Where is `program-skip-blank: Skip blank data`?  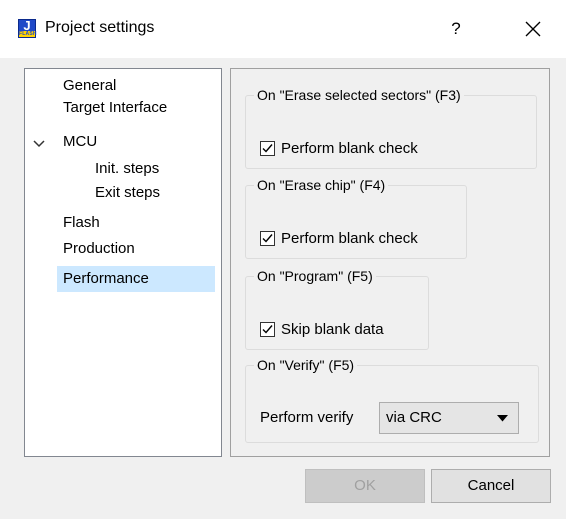 program-skip-blank: Skip blank data is located at coordinates (322, 329).